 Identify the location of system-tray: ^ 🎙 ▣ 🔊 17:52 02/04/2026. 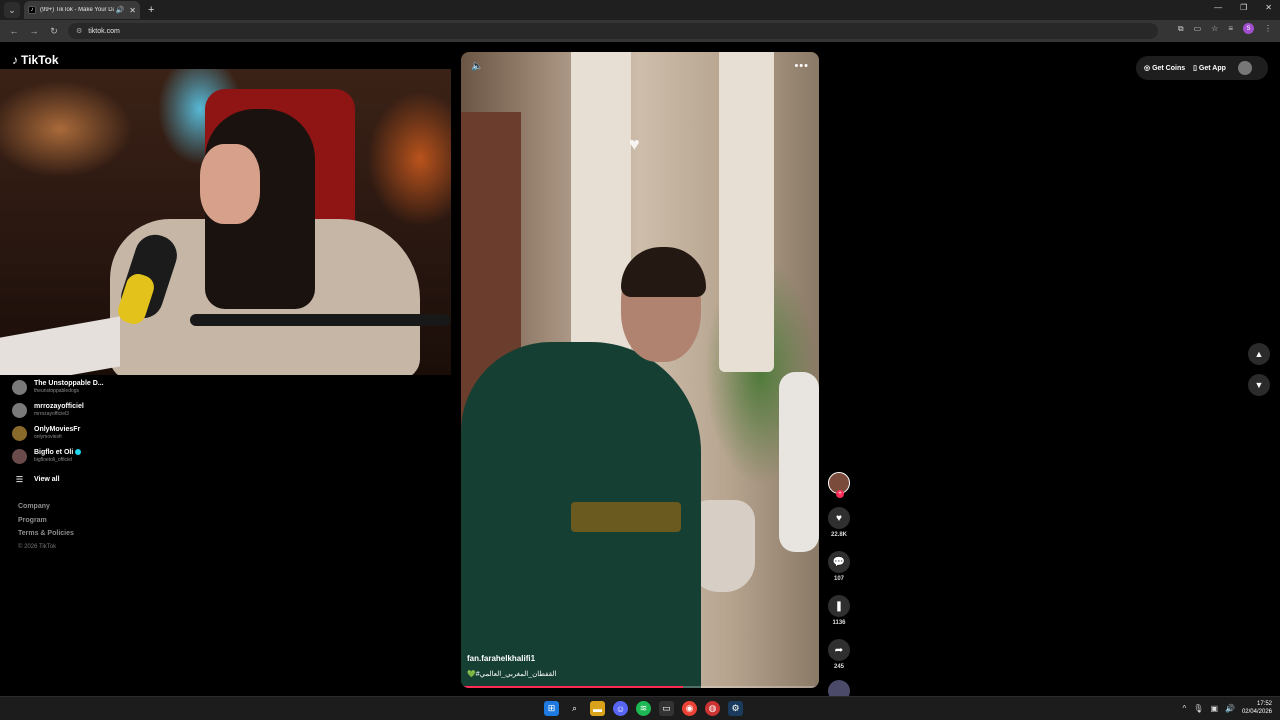
(1227, 708).